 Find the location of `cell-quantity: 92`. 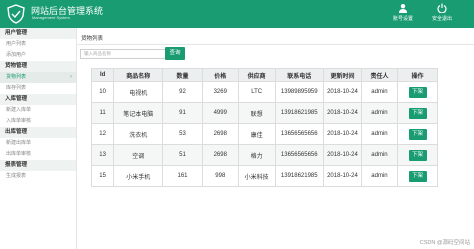

cell-quantity: 92 is located at coordinates (182, 92).